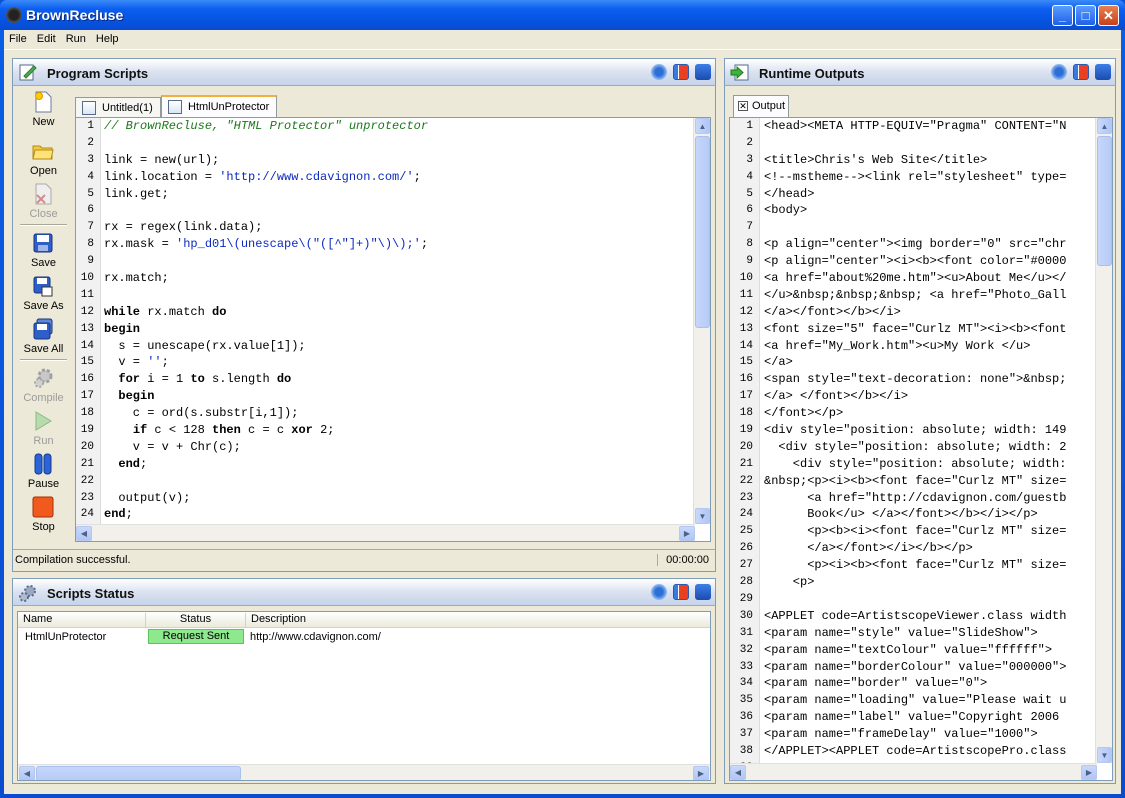 The height and width of the screenshot is (798, 1125). I want to click on stop-button: Stop, so click(43, 514).